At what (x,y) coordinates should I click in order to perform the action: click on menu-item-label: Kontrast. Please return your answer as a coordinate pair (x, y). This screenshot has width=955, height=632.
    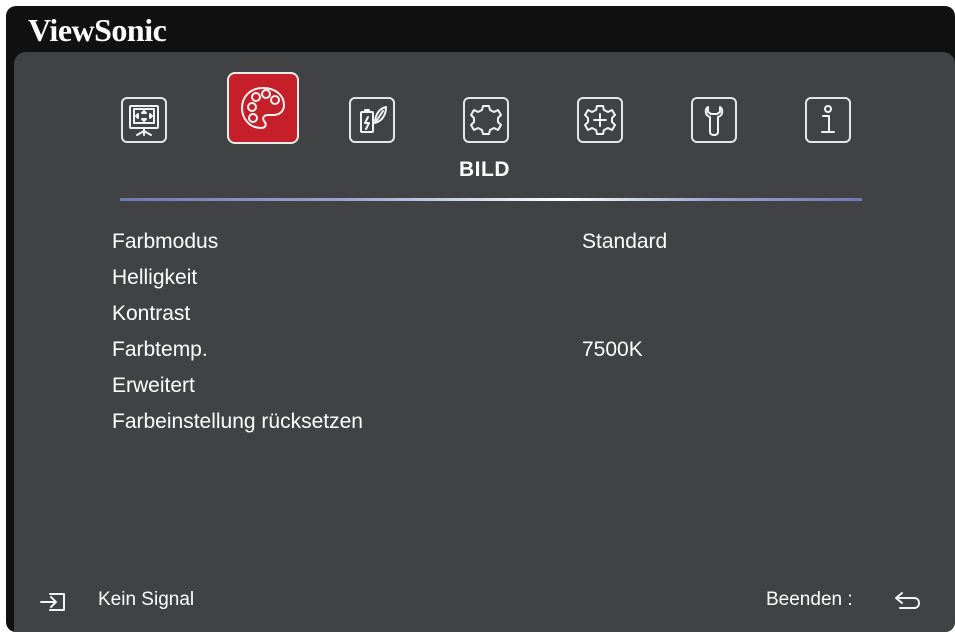
    Looking at the image, I should click on (151, 313).